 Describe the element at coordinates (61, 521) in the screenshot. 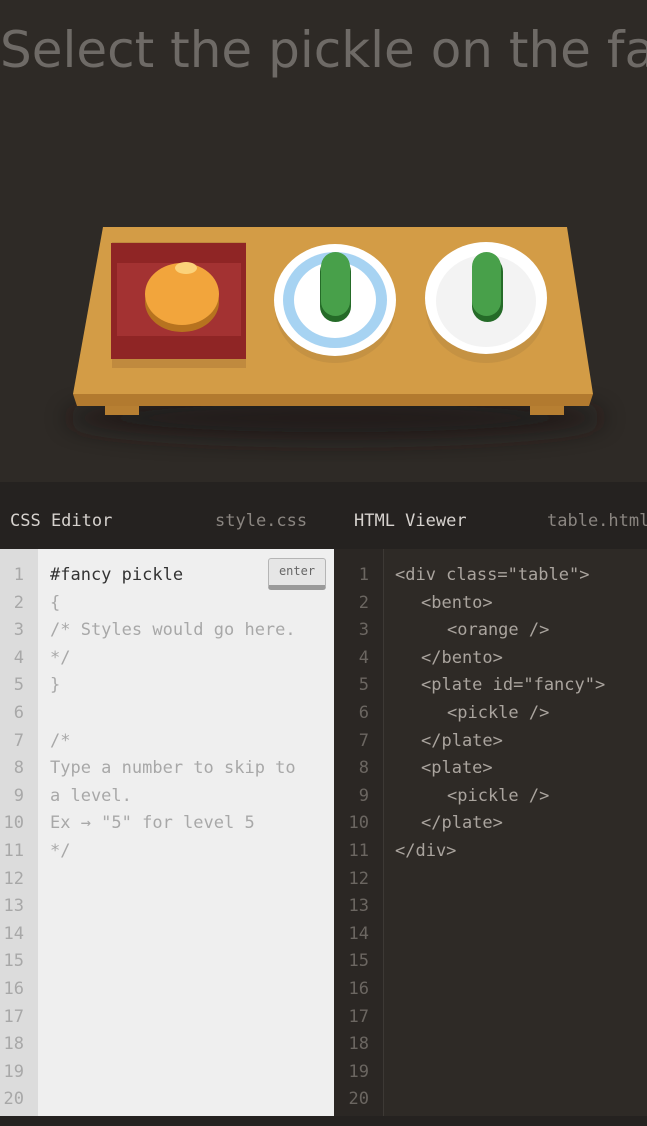

I see `css-editor-tab-title: CSS Editor` at that location.